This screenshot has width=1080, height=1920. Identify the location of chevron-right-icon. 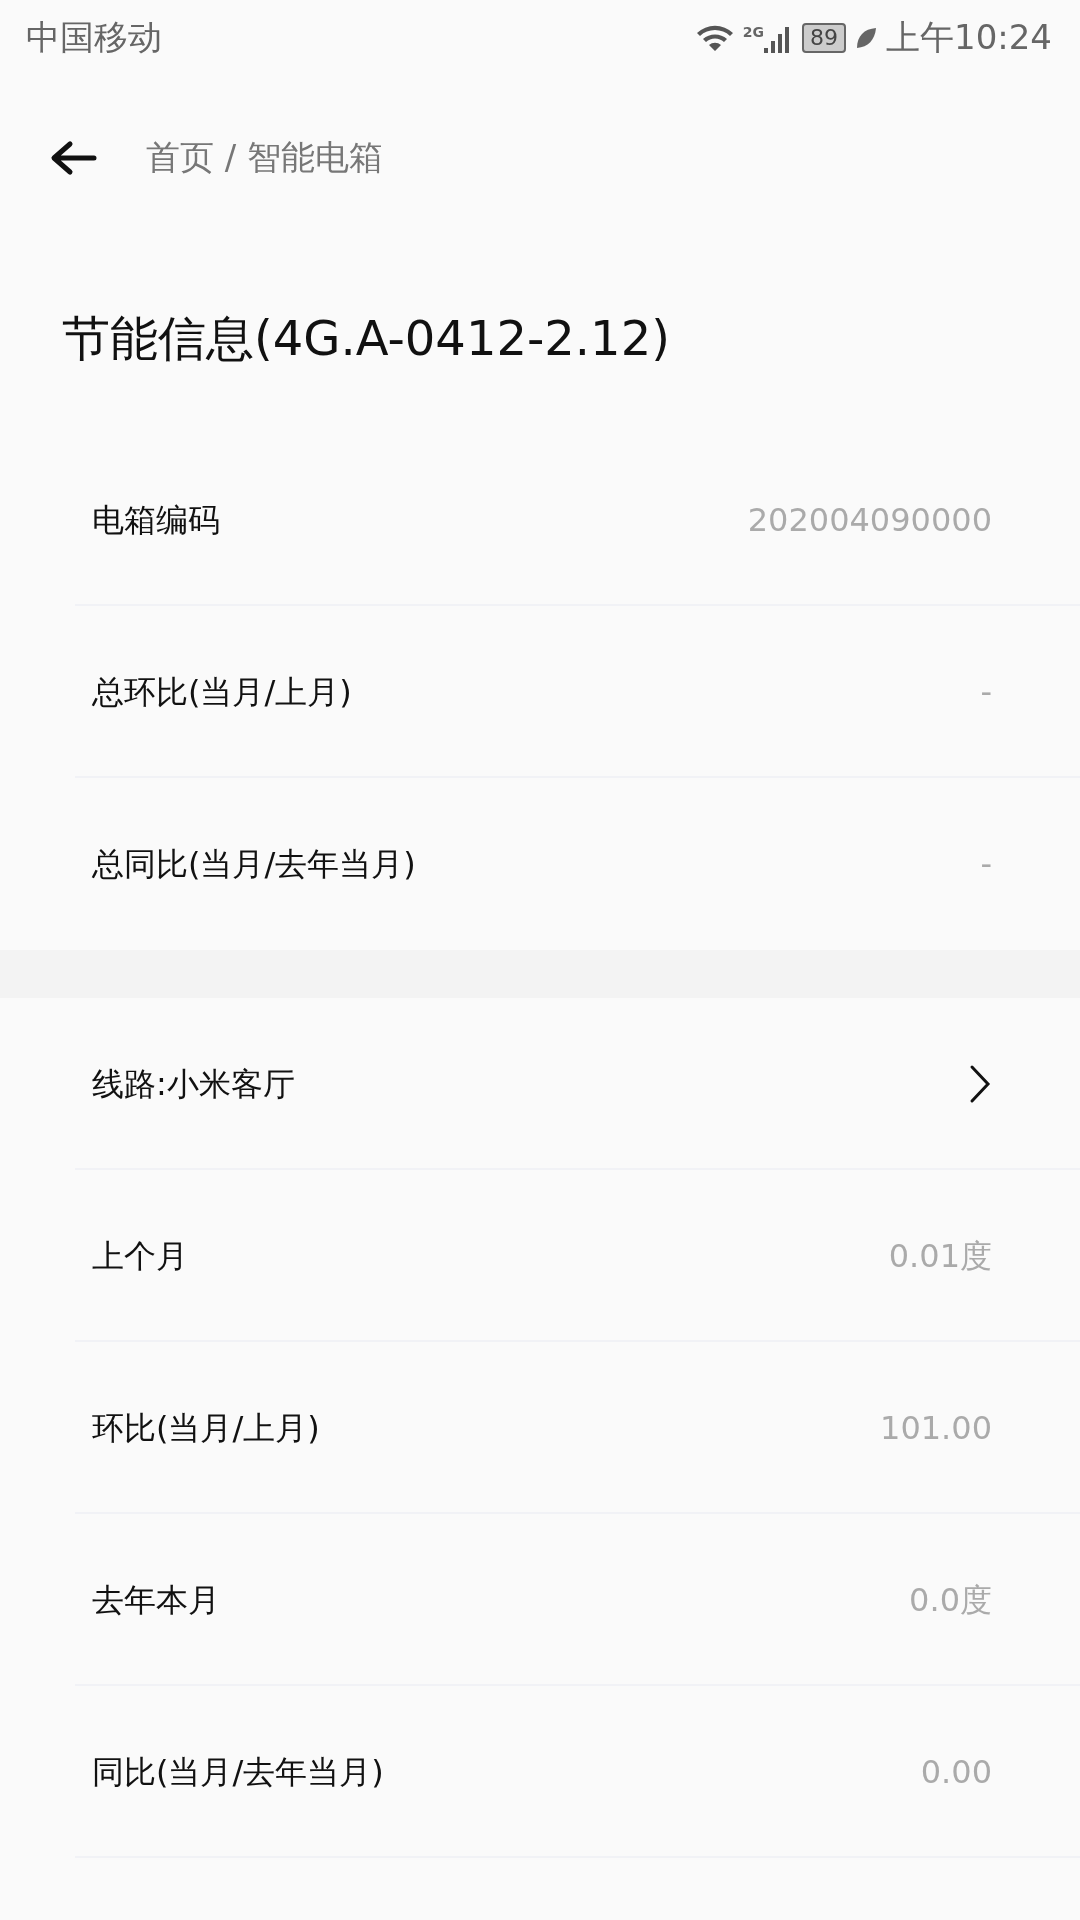
(980, 1084).